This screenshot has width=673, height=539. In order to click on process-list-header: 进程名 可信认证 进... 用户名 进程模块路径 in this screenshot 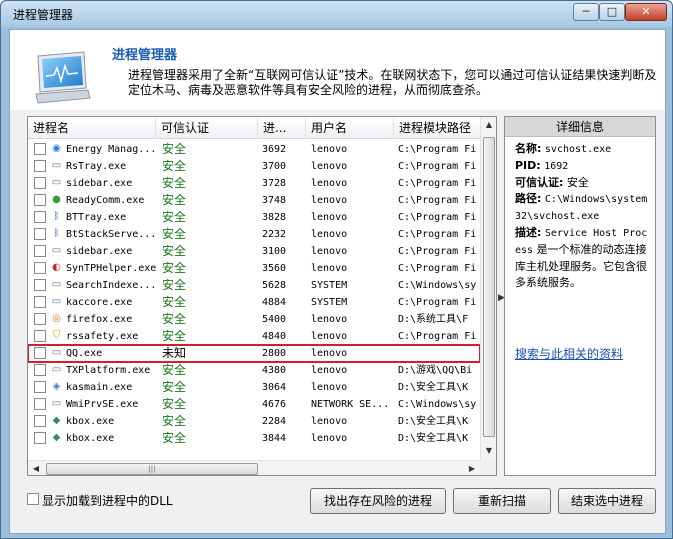, I will do `click(254, 128)`.